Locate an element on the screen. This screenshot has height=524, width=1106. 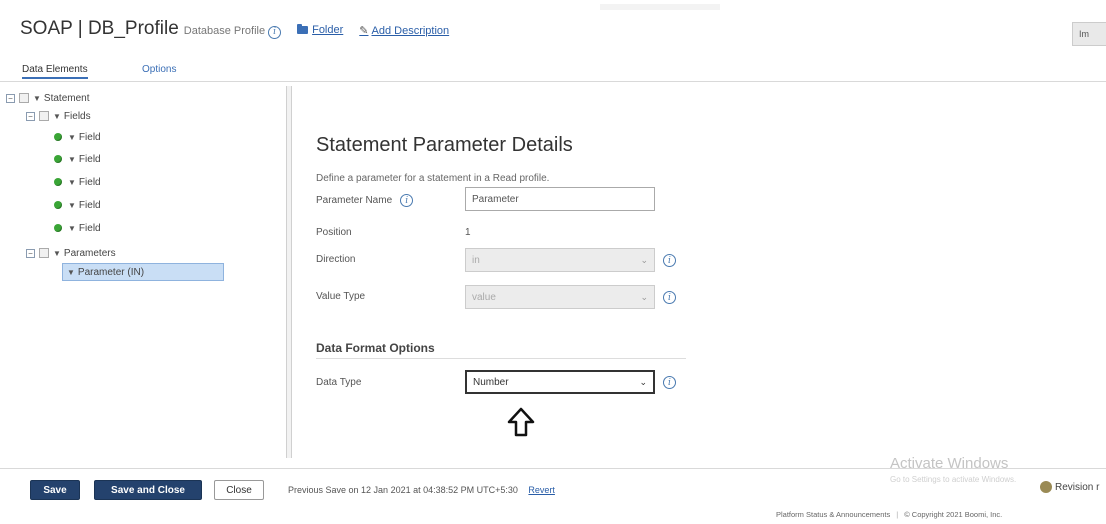
copyright-text: © Copyright 2021 Boomi, Inc. is located at coordinates (953, 514).